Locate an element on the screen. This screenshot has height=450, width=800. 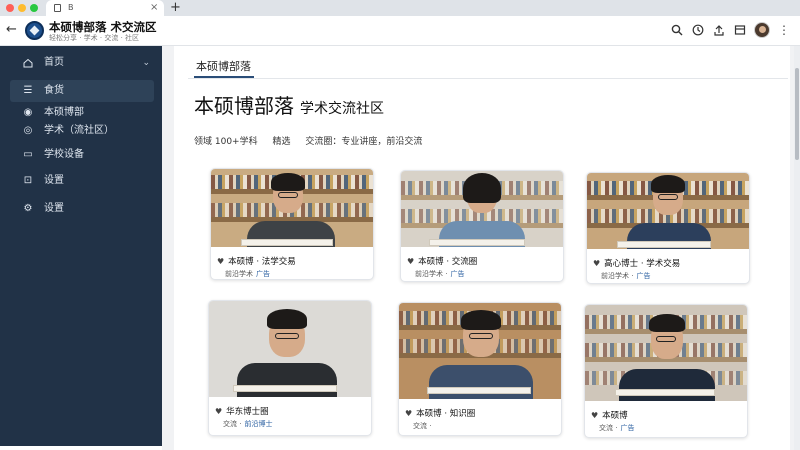
card-title: ♥ 本硕博 · 交流圈 is located at coordinates (442, 262).